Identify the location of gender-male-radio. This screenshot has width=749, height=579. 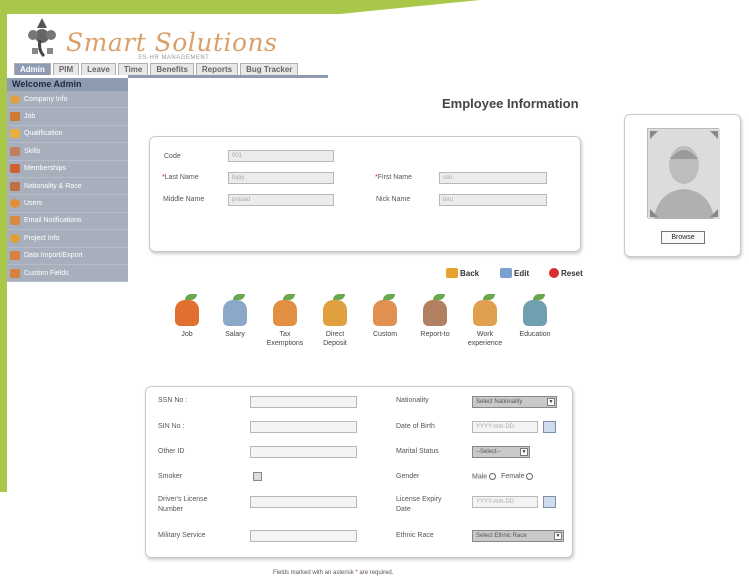
(493, 476).